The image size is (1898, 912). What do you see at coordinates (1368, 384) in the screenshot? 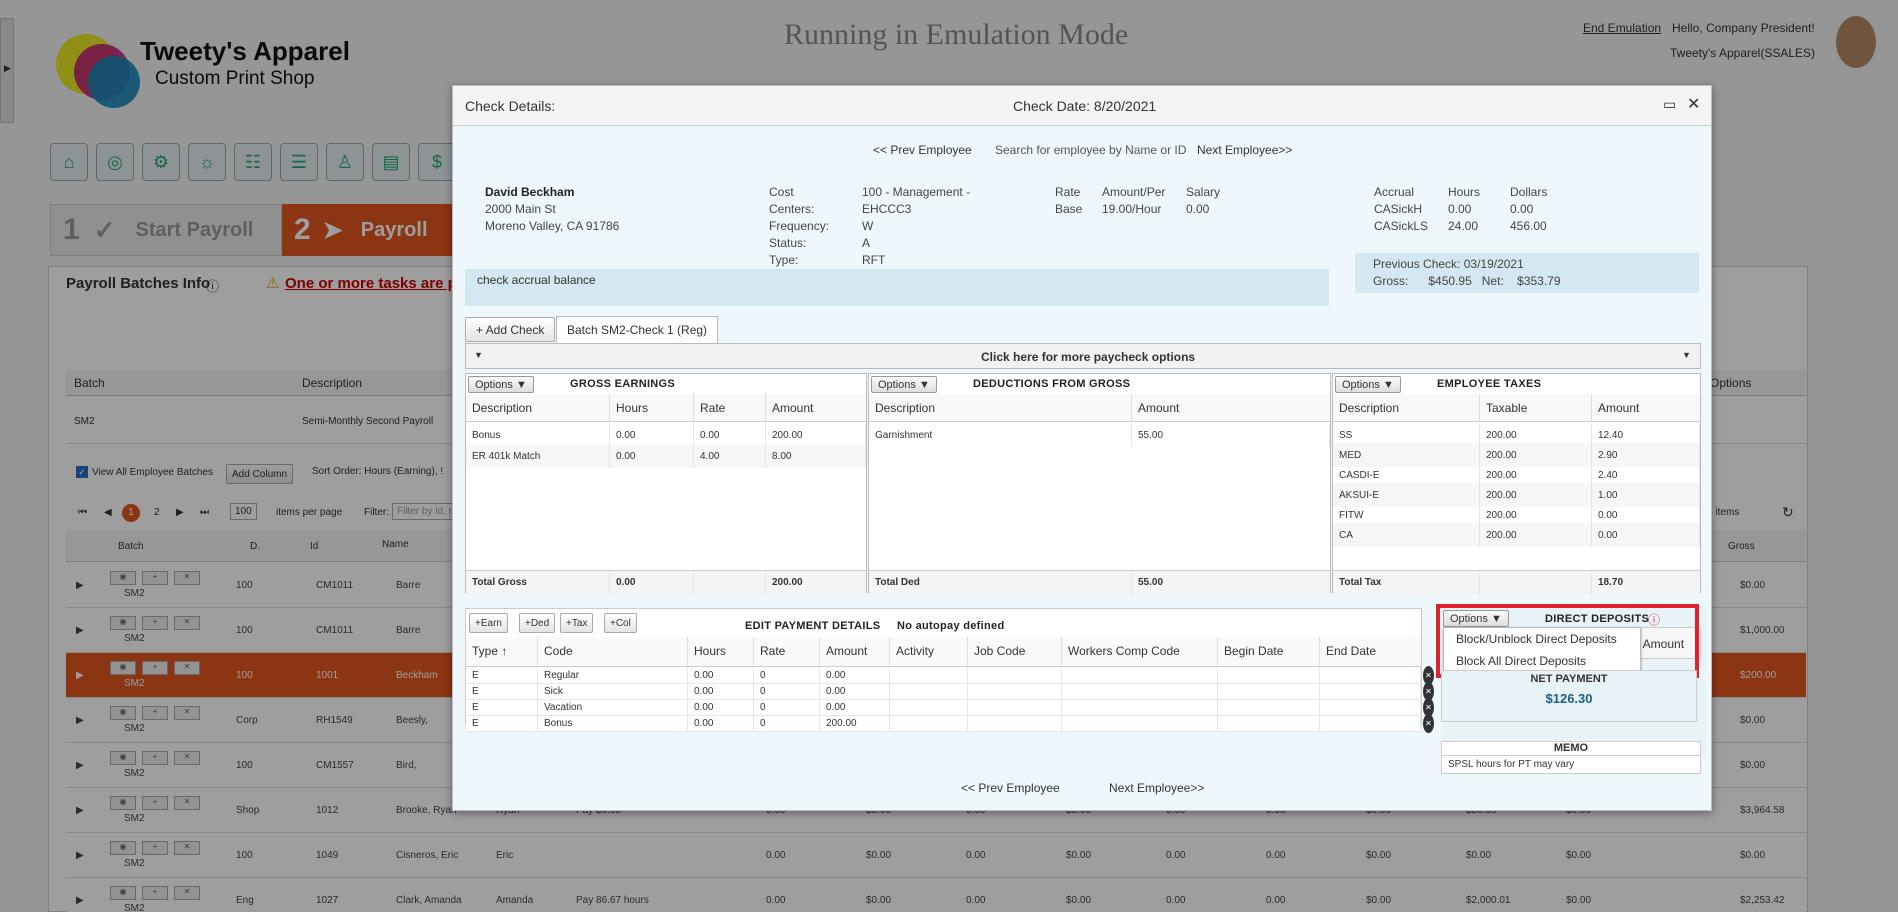
I see `taxes-options-button: Options ▼` at bounding box center [1368, 384].